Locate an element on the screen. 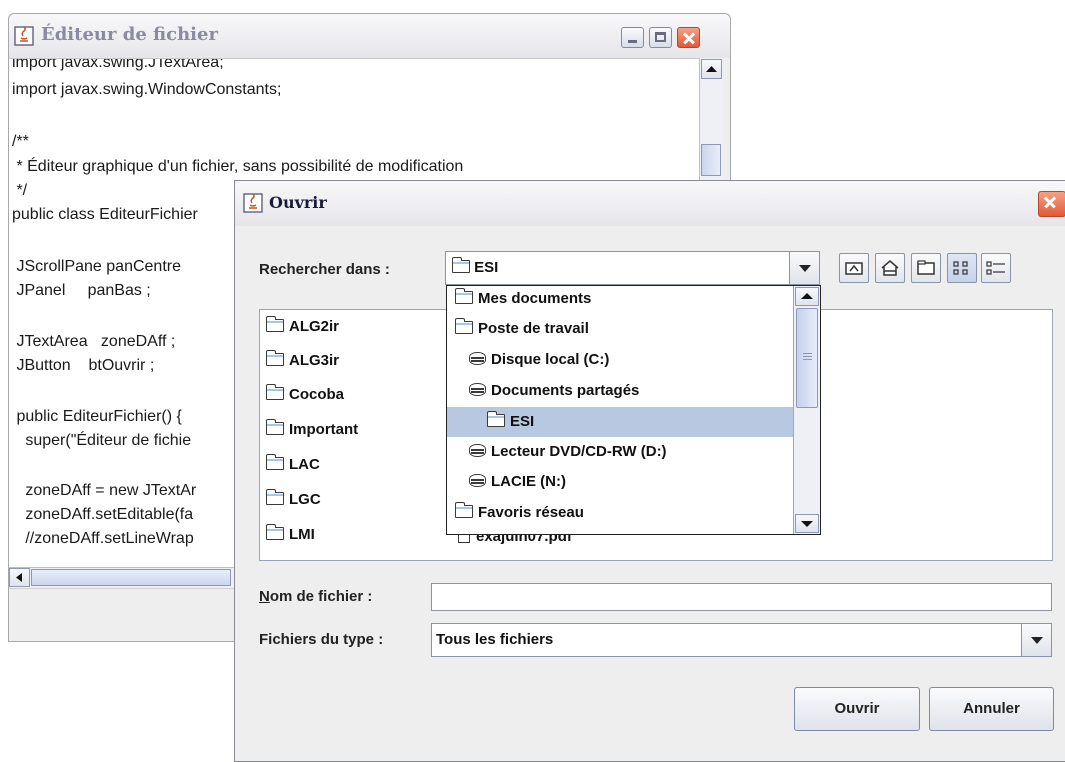 This screenshot has height=762, width=1065. code-line: JPanel panBas ; is located at coordinates (81, 290).